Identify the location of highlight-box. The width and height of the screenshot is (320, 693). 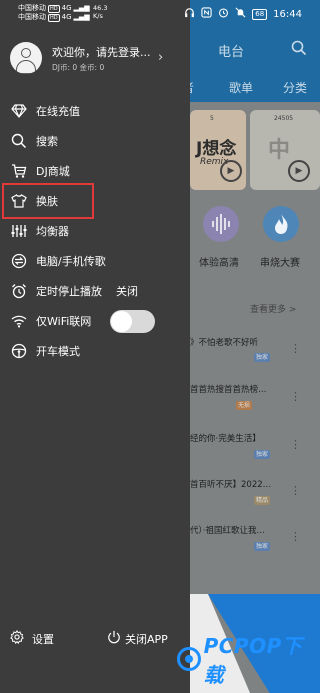
(48, 201).